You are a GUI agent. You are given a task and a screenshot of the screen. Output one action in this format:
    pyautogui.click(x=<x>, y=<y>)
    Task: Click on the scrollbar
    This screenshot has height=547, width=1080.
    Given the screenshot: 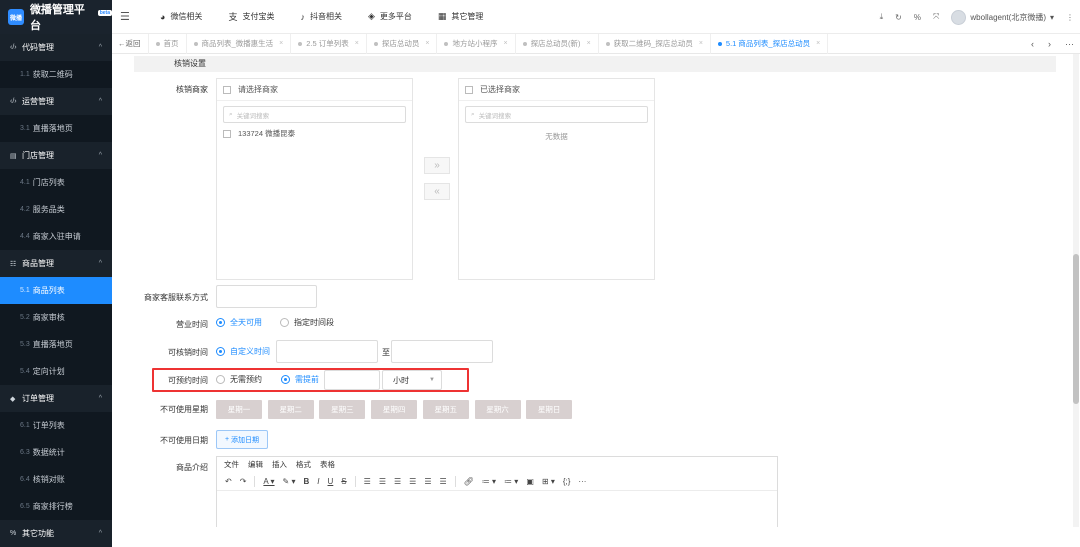 What is the action you would take?
    pyautogui.click(x=1076, y=290)
    